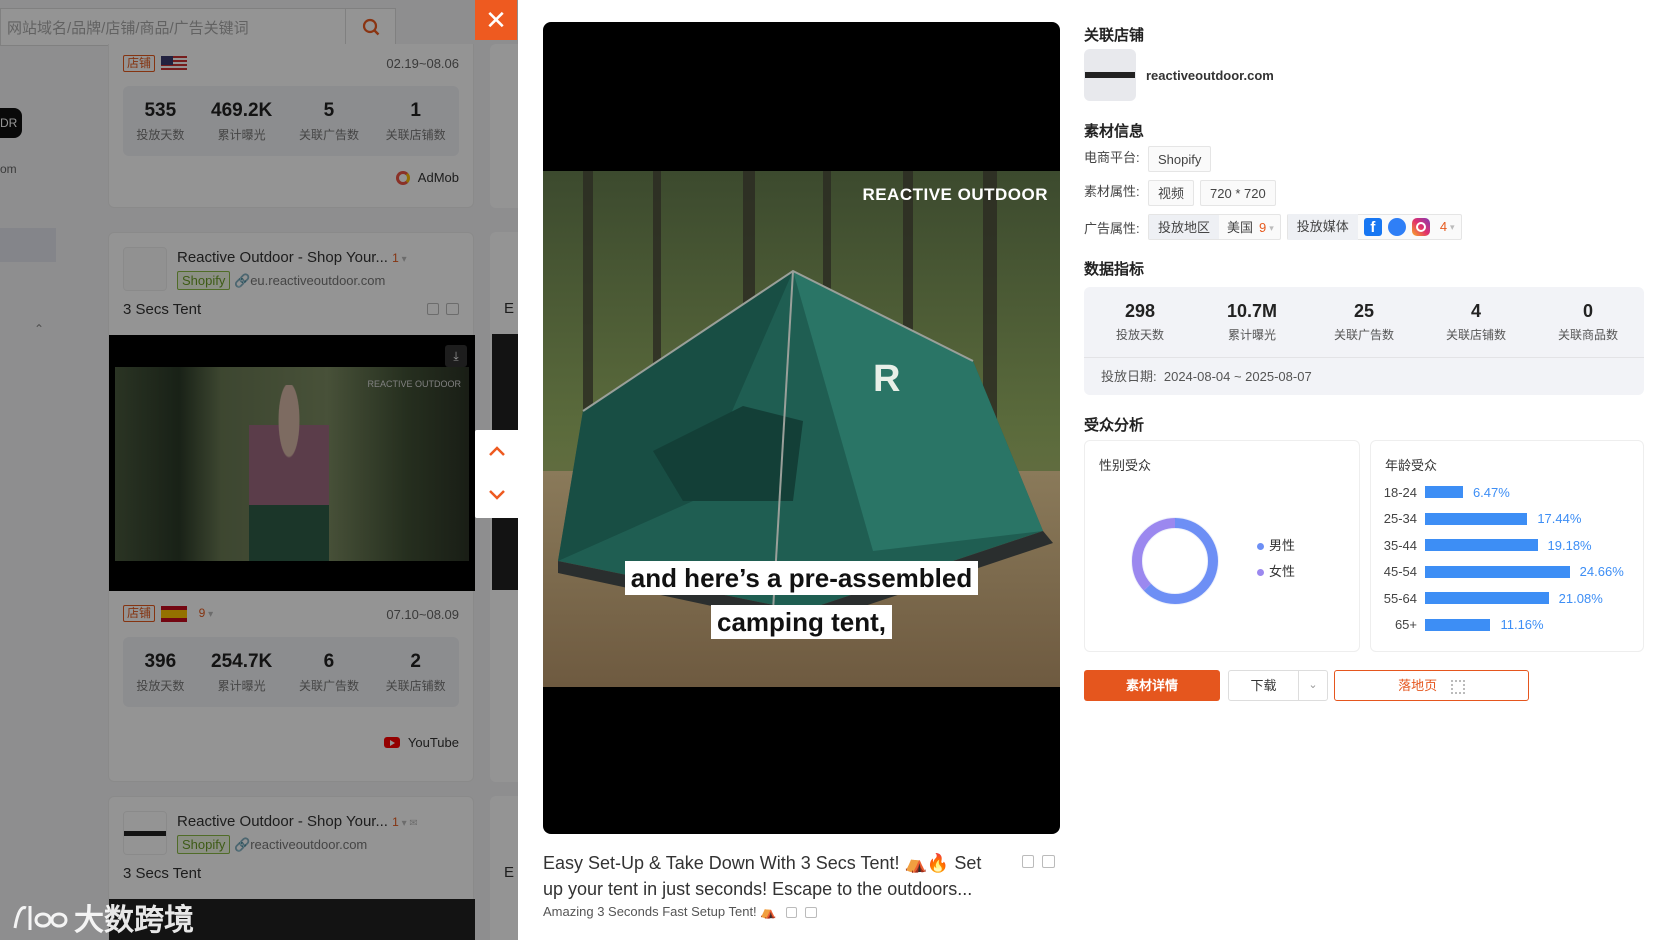 Image resolution: width=1669 pixels, height=940 pixels. What do you see at coordinates (801, 578) in the screenshot?
I see `video-subtitle: and here’s a pre-assembled` at bounding box center [801, 578].